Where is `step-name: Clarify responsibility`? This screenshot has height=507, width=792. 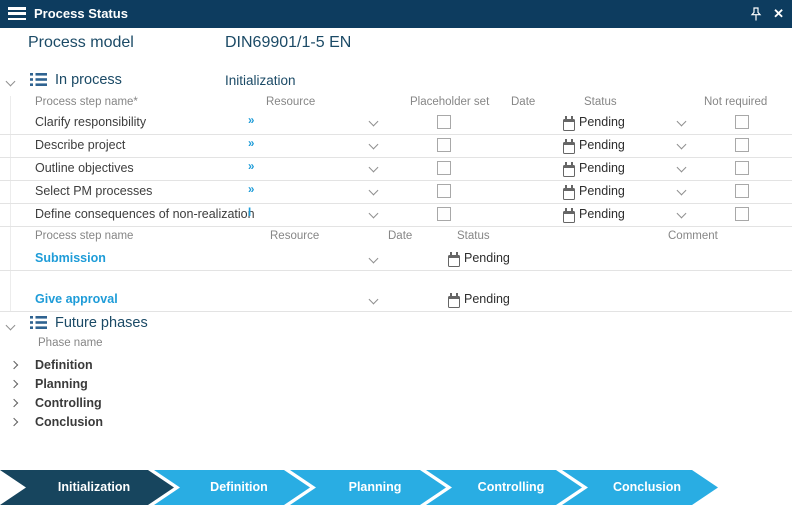
step-name: Clarify responsibility is located at coordinates (91, 122).